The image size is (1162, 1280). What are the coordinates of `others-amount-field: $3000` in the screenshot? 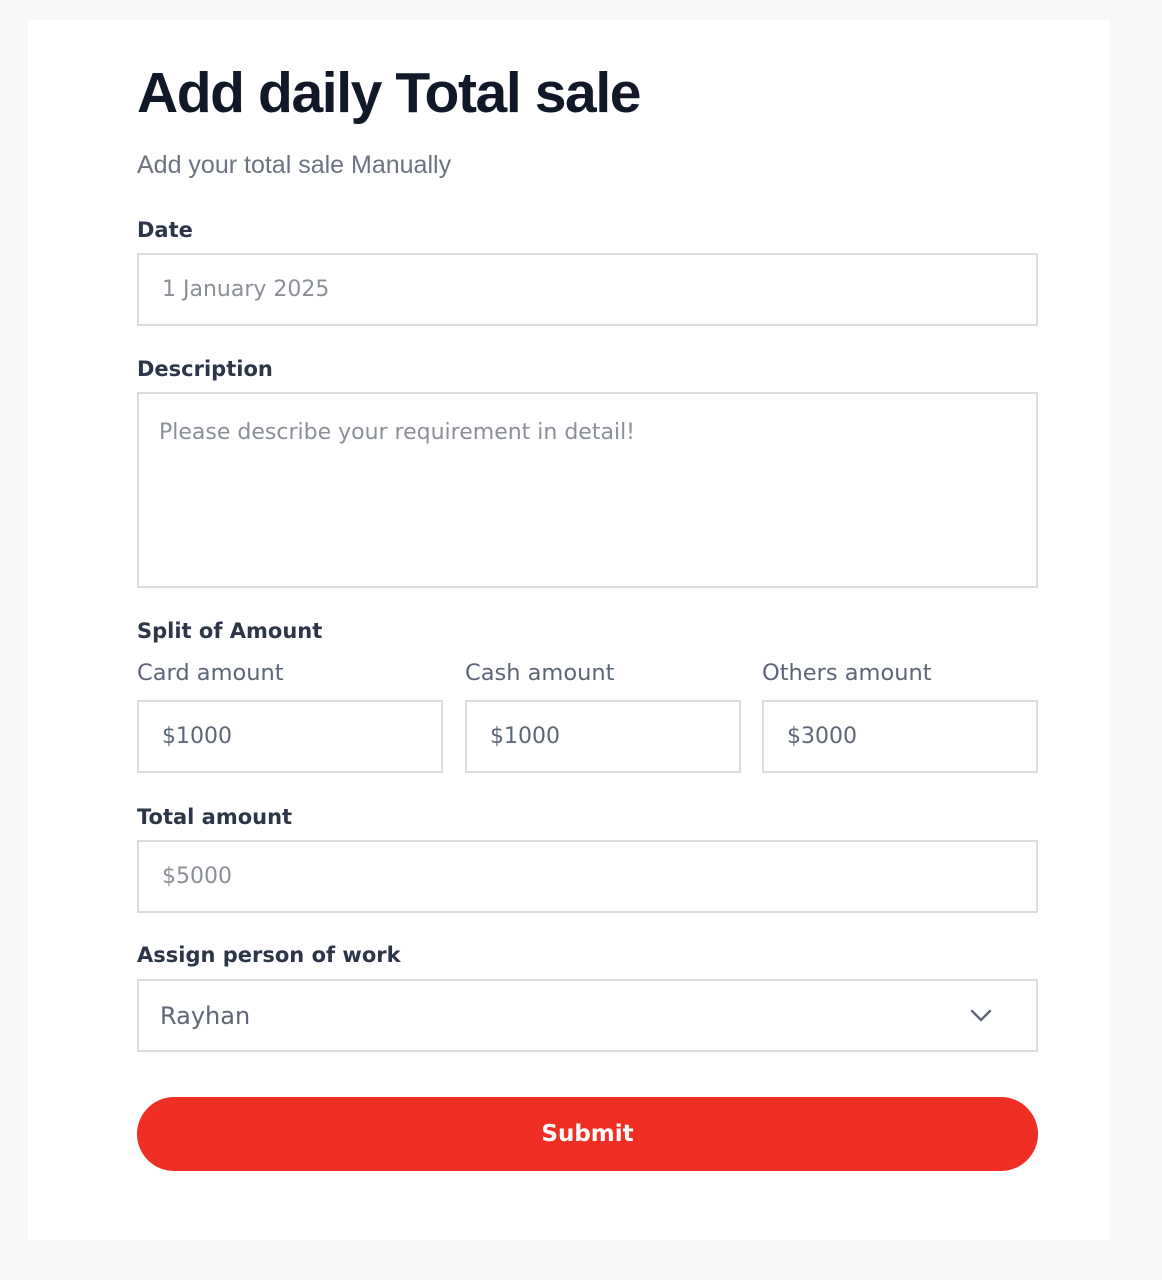 It's located at (900, 736).